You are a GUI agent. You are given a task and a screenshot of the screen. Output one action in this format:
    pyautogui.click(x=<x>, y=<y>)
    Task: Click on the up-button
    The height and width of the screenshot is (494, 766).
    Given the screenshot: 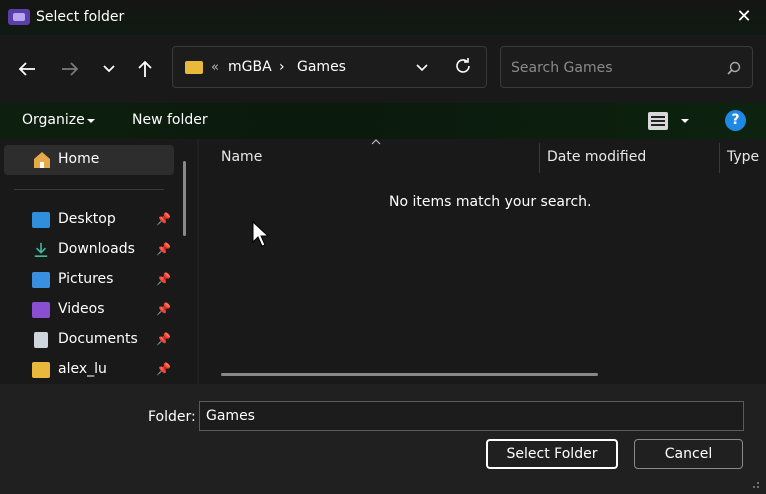 What is the action you would take?
    pyautogui.click(x=145, y=69)
    